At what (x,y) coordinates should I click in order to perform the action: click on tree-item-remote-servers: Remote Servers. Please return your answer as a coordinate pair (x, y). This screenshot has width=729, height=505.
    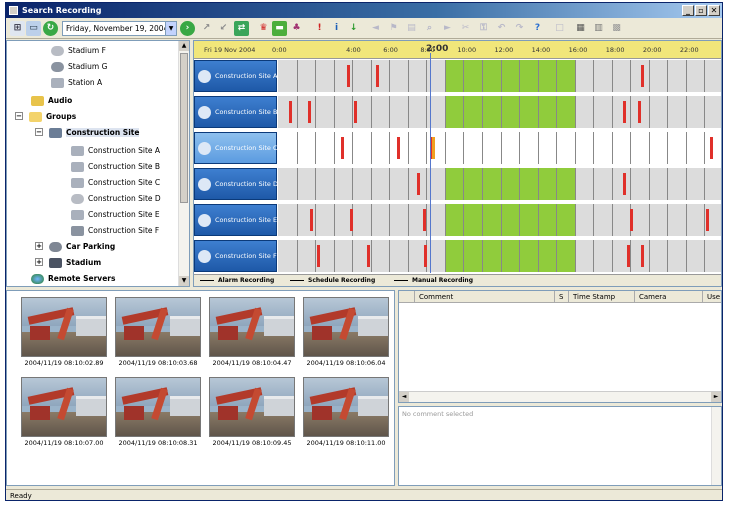
    Looking at the image, I should click on (73, 278).